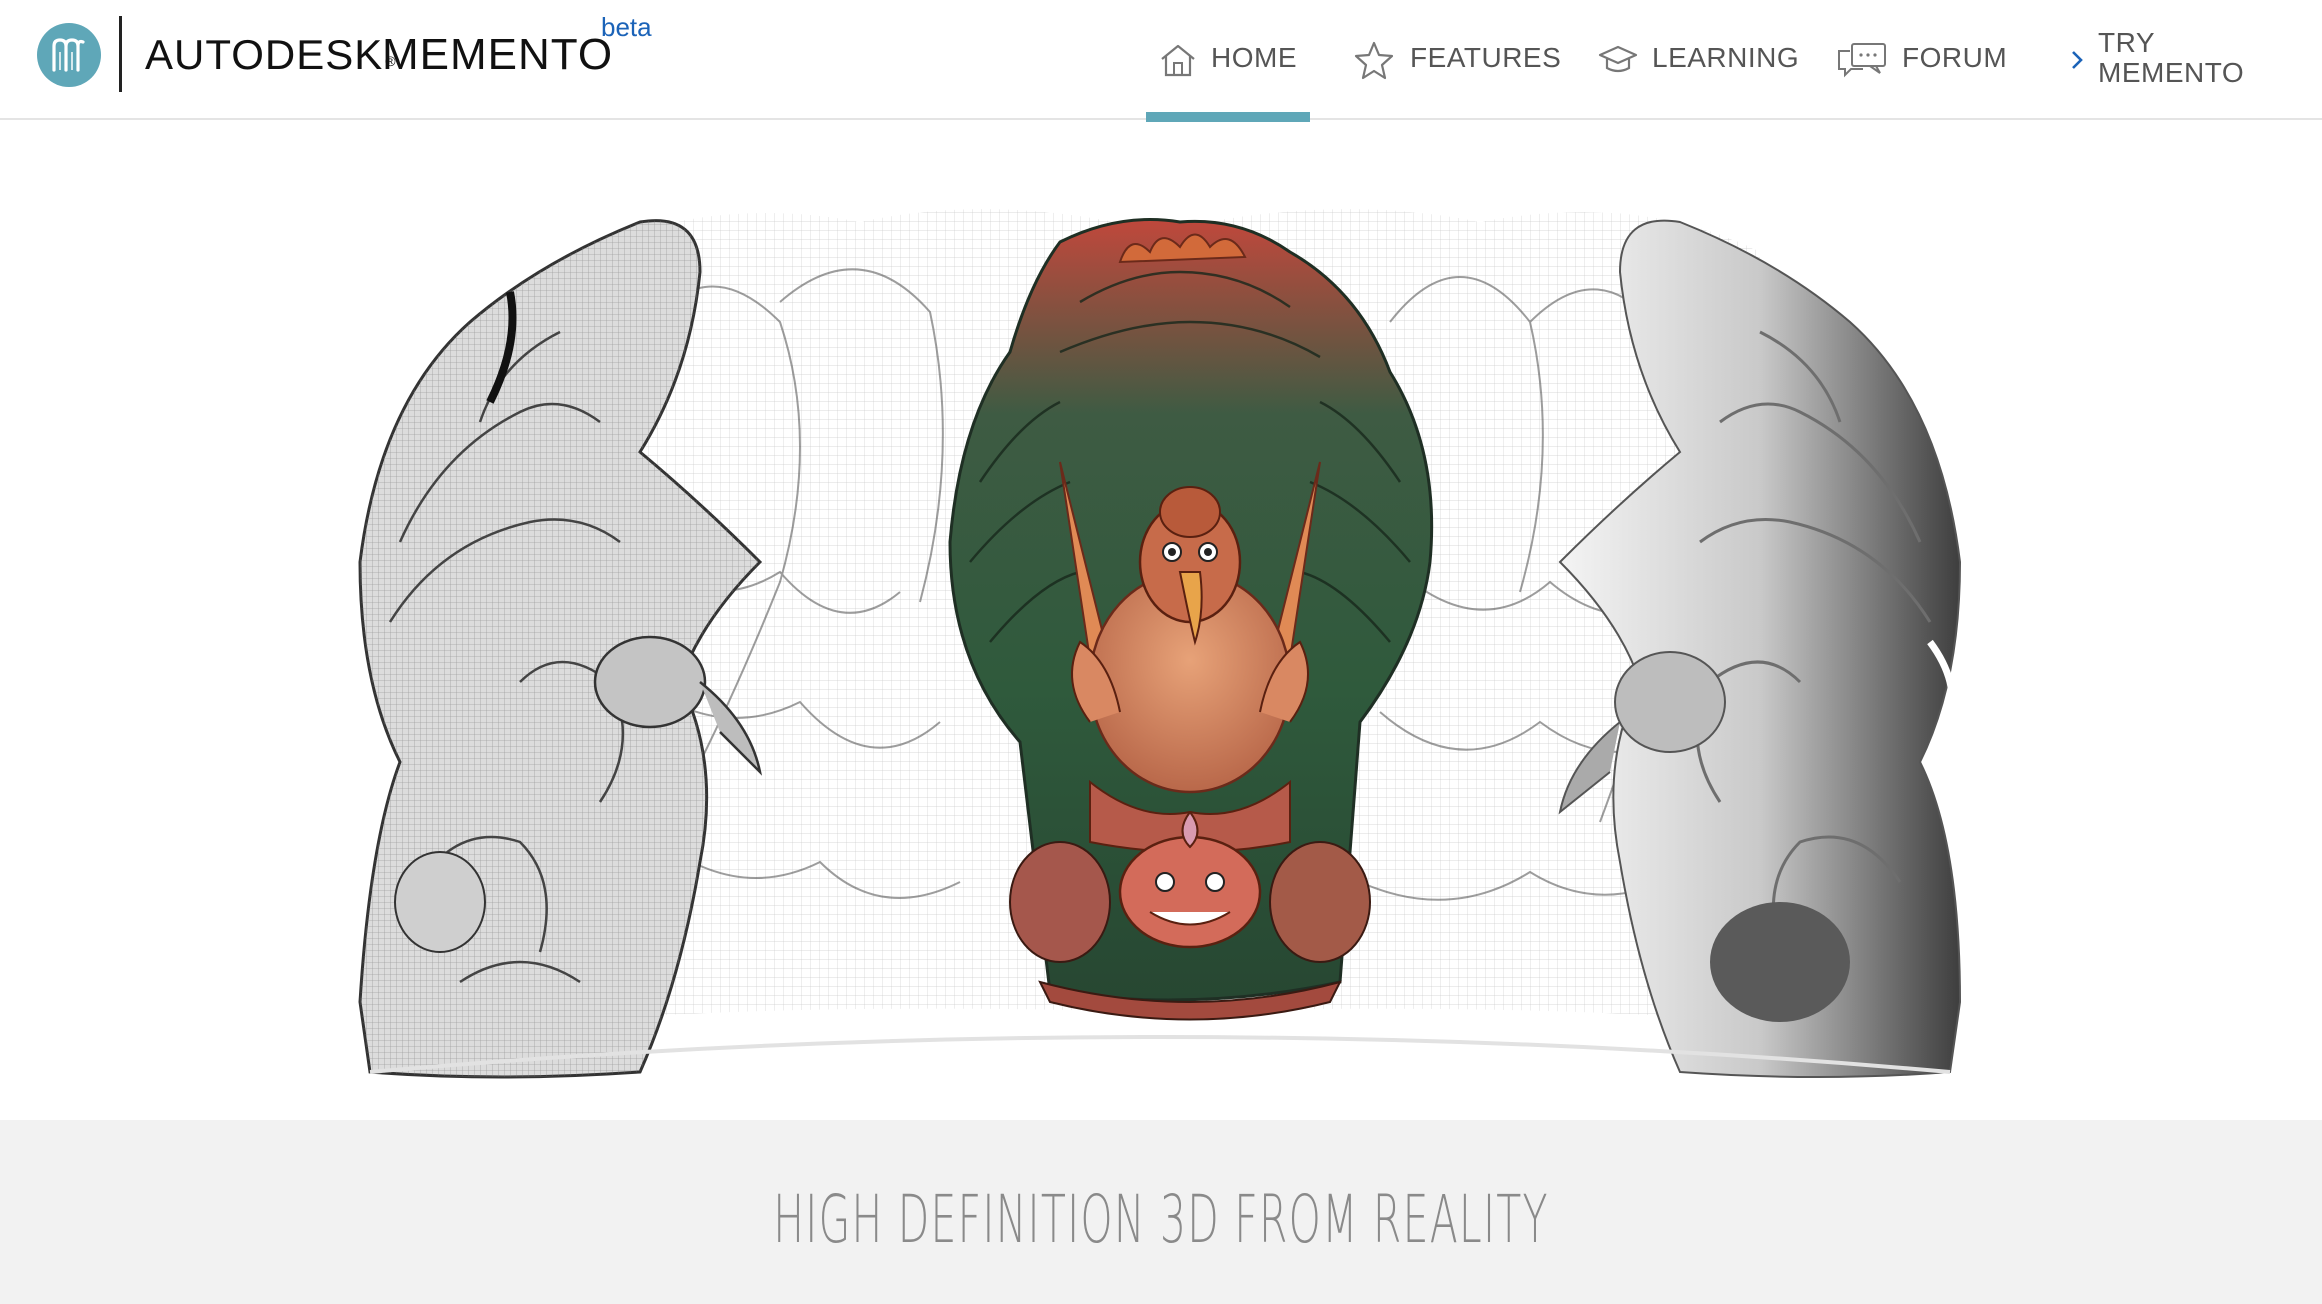 Image resolution: width=2322 pixels, height=1304 pixels. Describe the element at coordinates (1254, 57) in the screenshot. I see `nav-home-label: HOME` at that location.